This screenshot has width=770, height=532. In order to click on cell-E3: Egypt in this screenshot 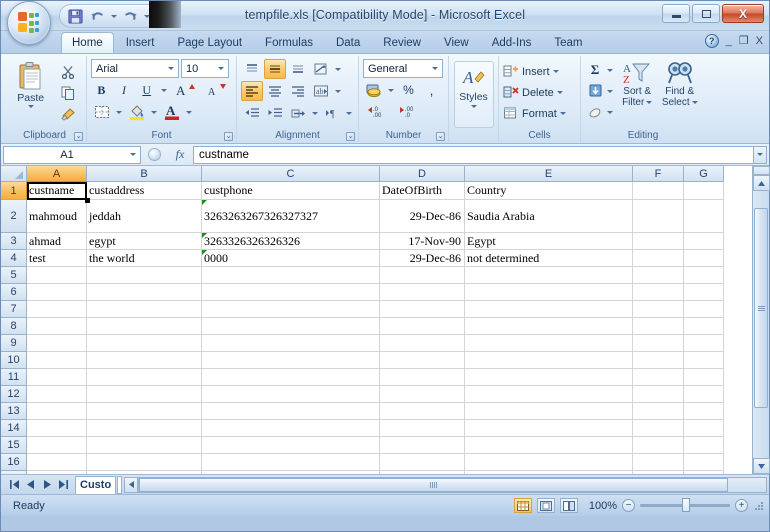, I will do `click(549, 241)`.